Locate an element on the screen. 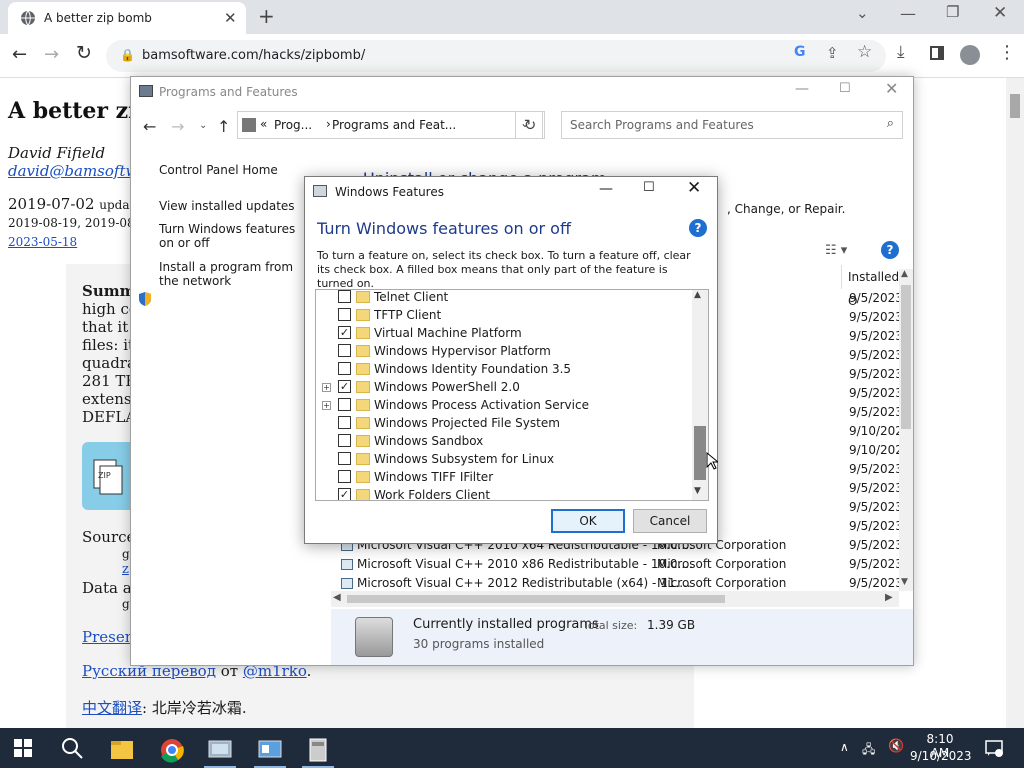 This screenshot has height=768, width=1024. feature-item: Windows Sandbox is located at coordinates (504, 441).